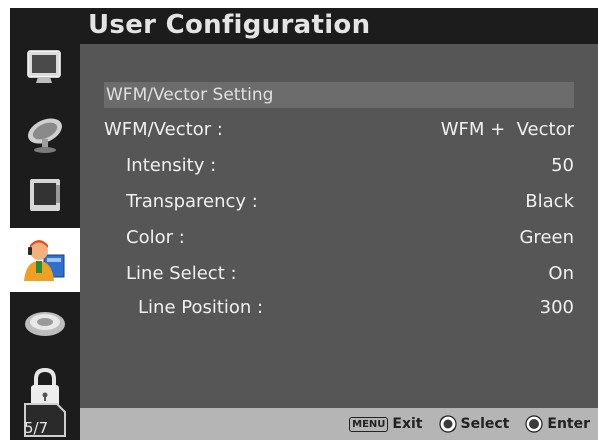 Image resolution: width=598 pixels, height=440 pixels. I want to click on setting-value: WFM + Vector, so click(507, 129).